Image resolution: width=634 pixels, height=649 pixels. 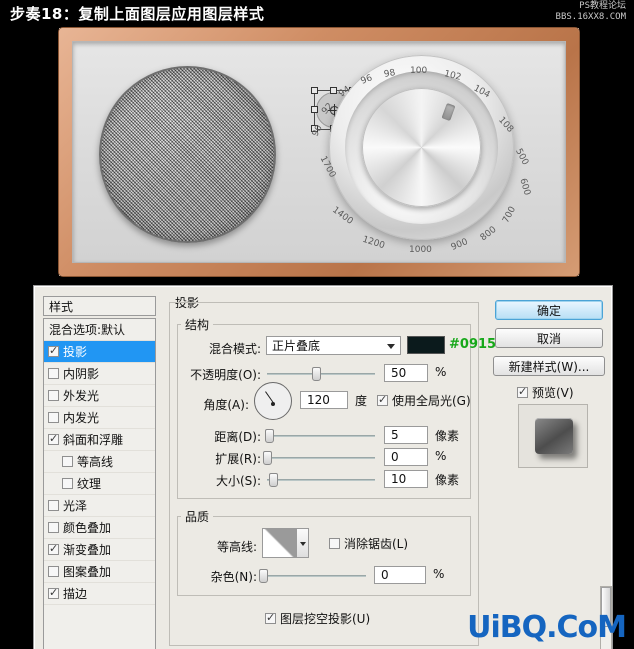 I want to click on style-item-pattern-overlay: 图案叠加, so click(x=99, y=572).